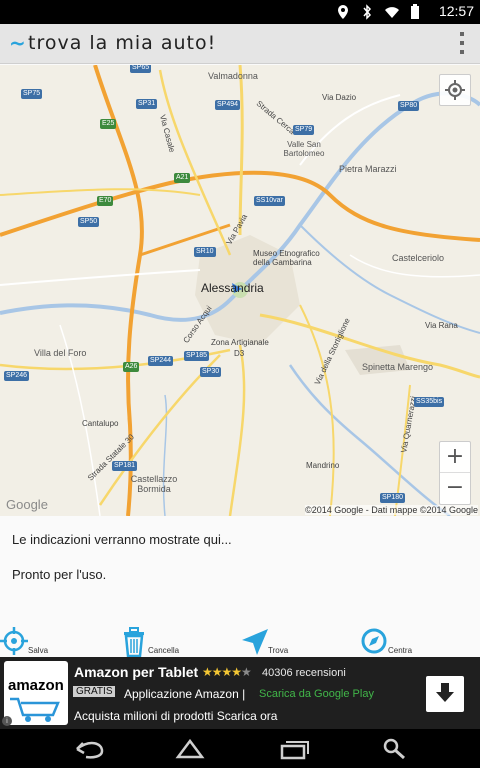 Image resolution: width=480 pixels, height=768 pixels. I want to click on map-label: Spinetta Marengo, so click(398, 367).